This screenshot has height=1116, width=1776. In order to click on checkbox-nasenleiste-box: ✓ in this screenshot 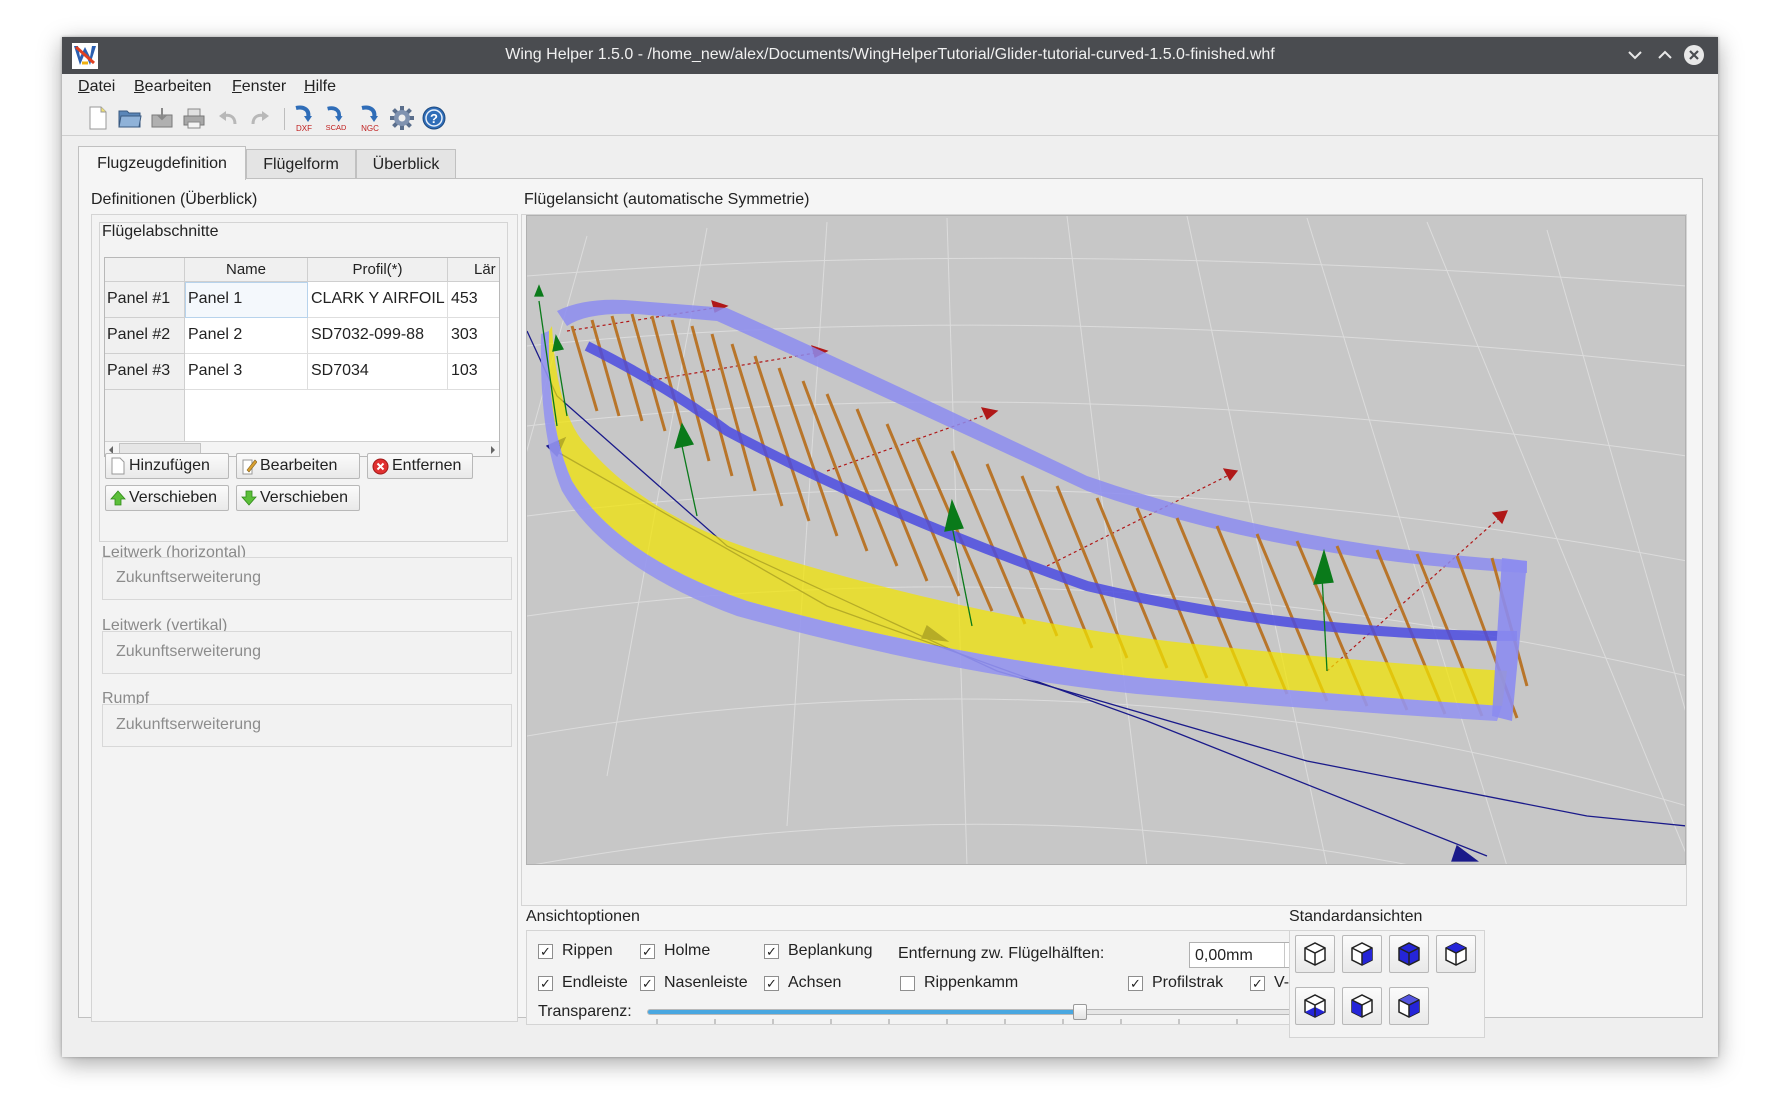, I will do `click(647, 983)`.